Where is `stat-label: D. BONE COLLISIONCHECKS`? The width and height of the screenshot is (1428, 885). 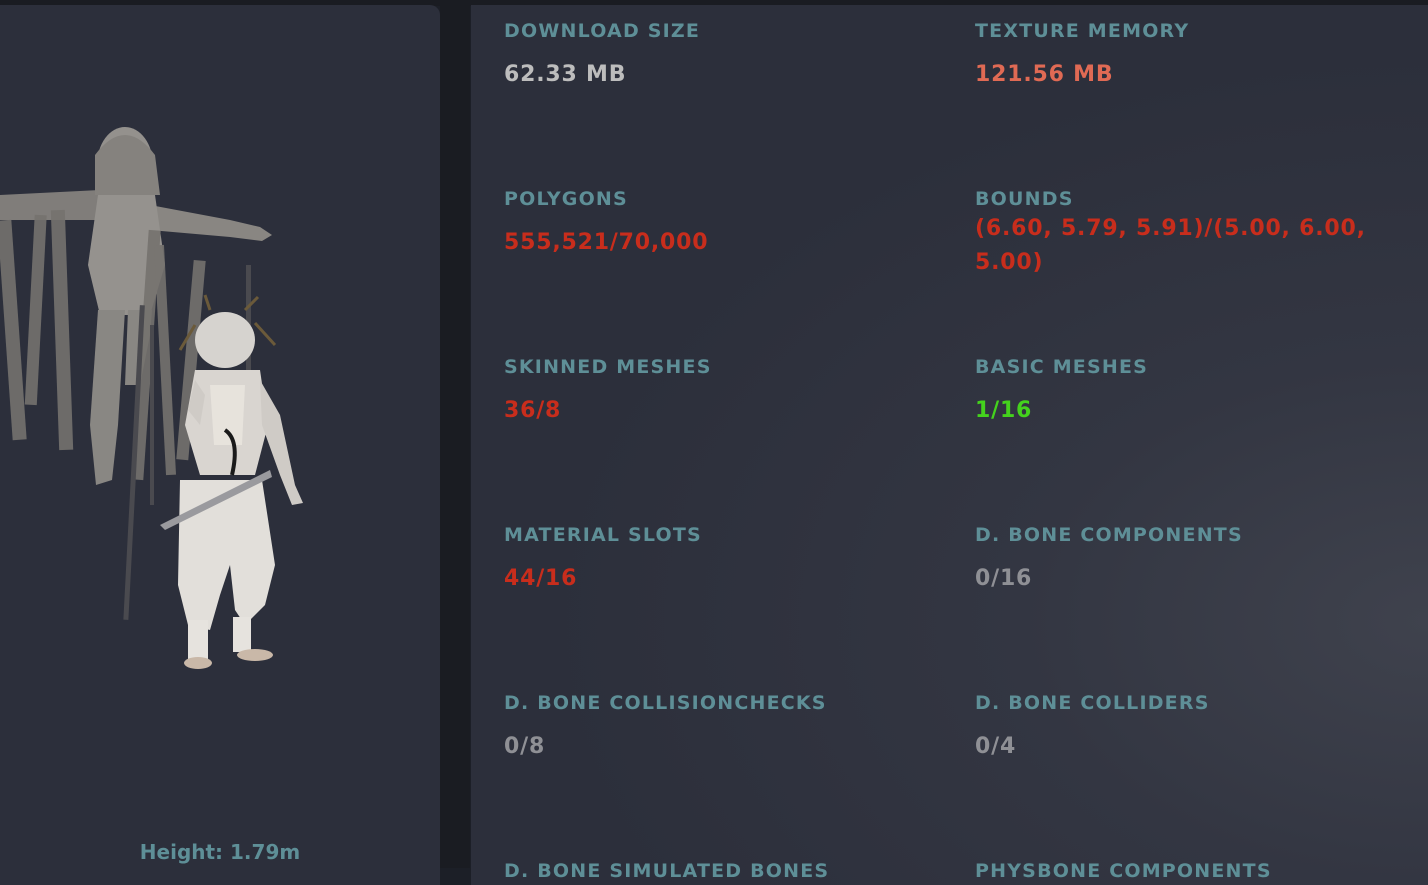 stat-label: D. BONE COLLISIONCHECKS is located at coordinates (665, 703).